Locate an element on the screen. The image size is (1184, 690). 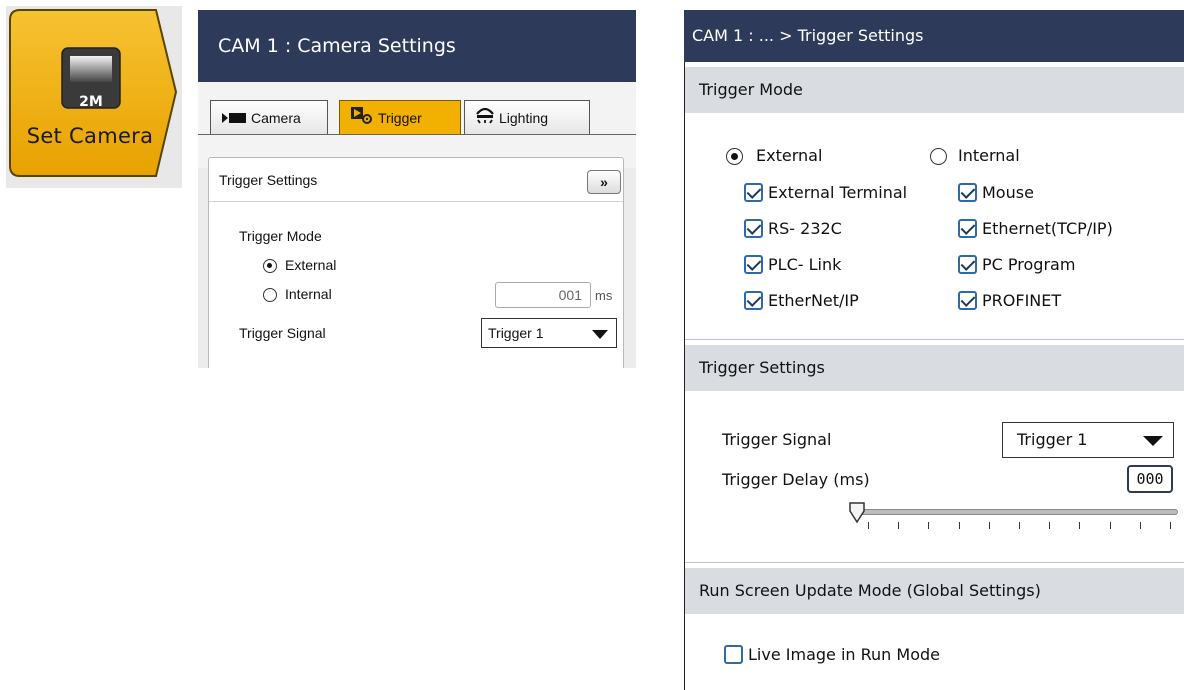
tab-trigger-label: Trigger is located at coordinates (400, 118).